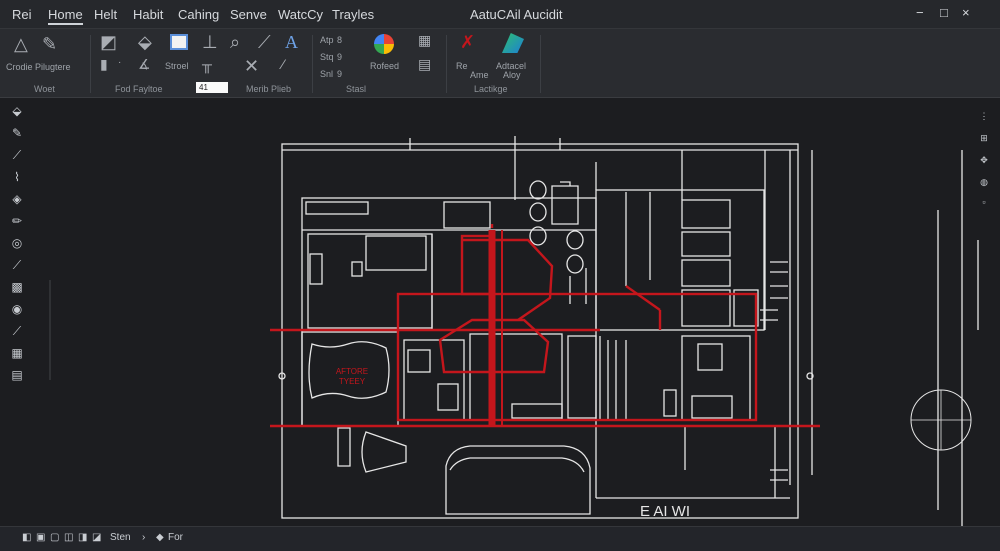 The height and width of the screenshot is (551, 1000). What do you see at coordinates (38, 67) in the screenshot?
I see `draw-tools-label: Crodie Pilugtere` at bounding box center [38, 67].